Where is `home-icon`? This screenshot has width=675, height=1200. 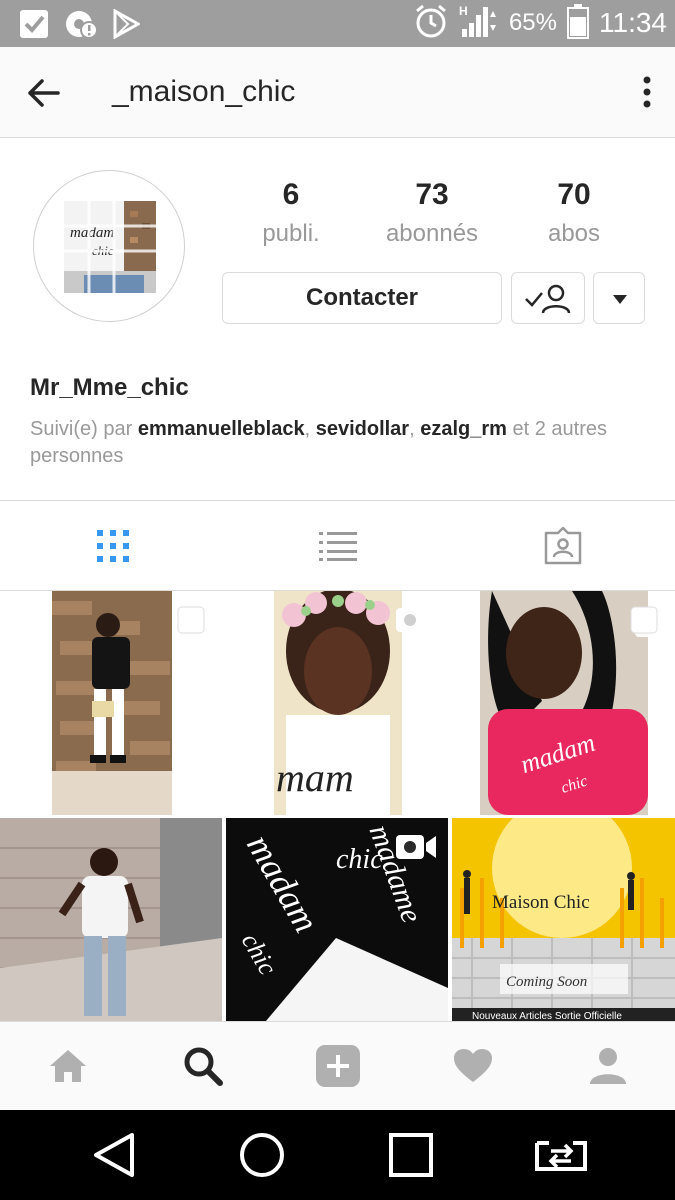
home-icon is located at coordinates (67, 1066).